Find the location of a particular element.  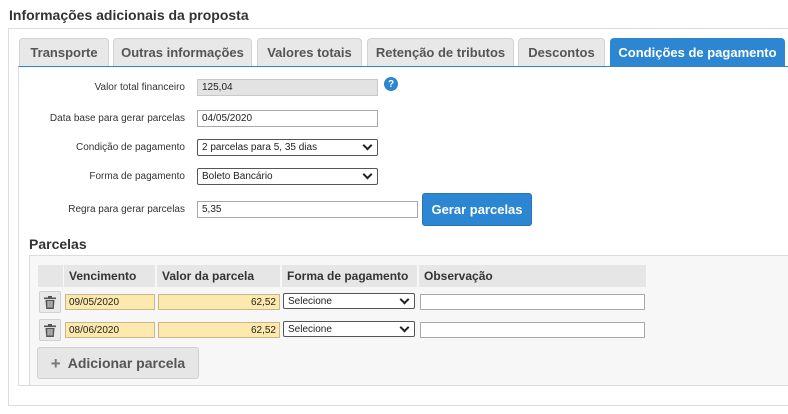

parcelas-title: Parcelas is located at coordinates (58, 244).